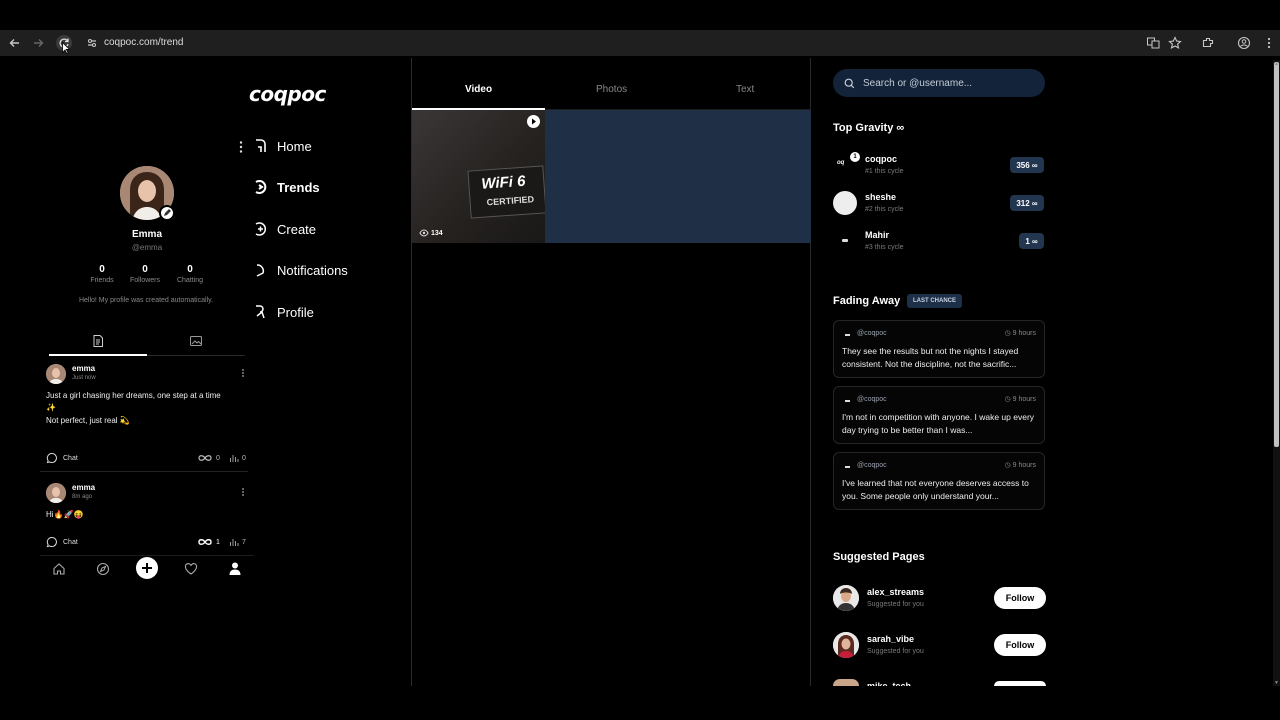  Describe the element at coordinates (98, 355) in the screenshot. I see `active-tab-indicator` at that location.